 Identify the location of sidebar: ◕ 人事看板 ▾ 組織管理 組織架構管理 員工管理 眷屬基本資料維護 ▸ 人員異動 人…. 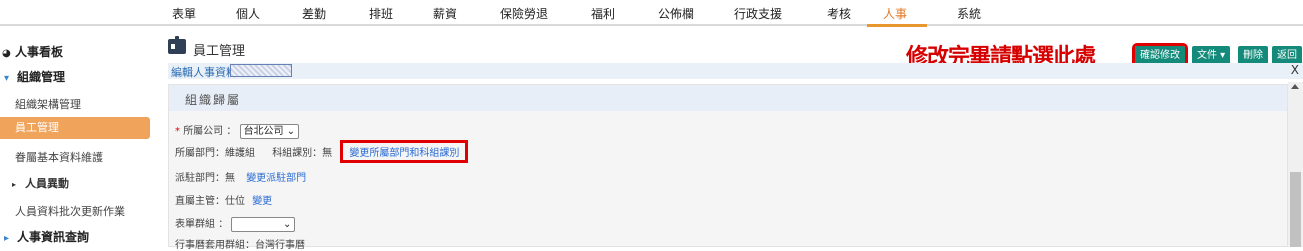
(76, 137).